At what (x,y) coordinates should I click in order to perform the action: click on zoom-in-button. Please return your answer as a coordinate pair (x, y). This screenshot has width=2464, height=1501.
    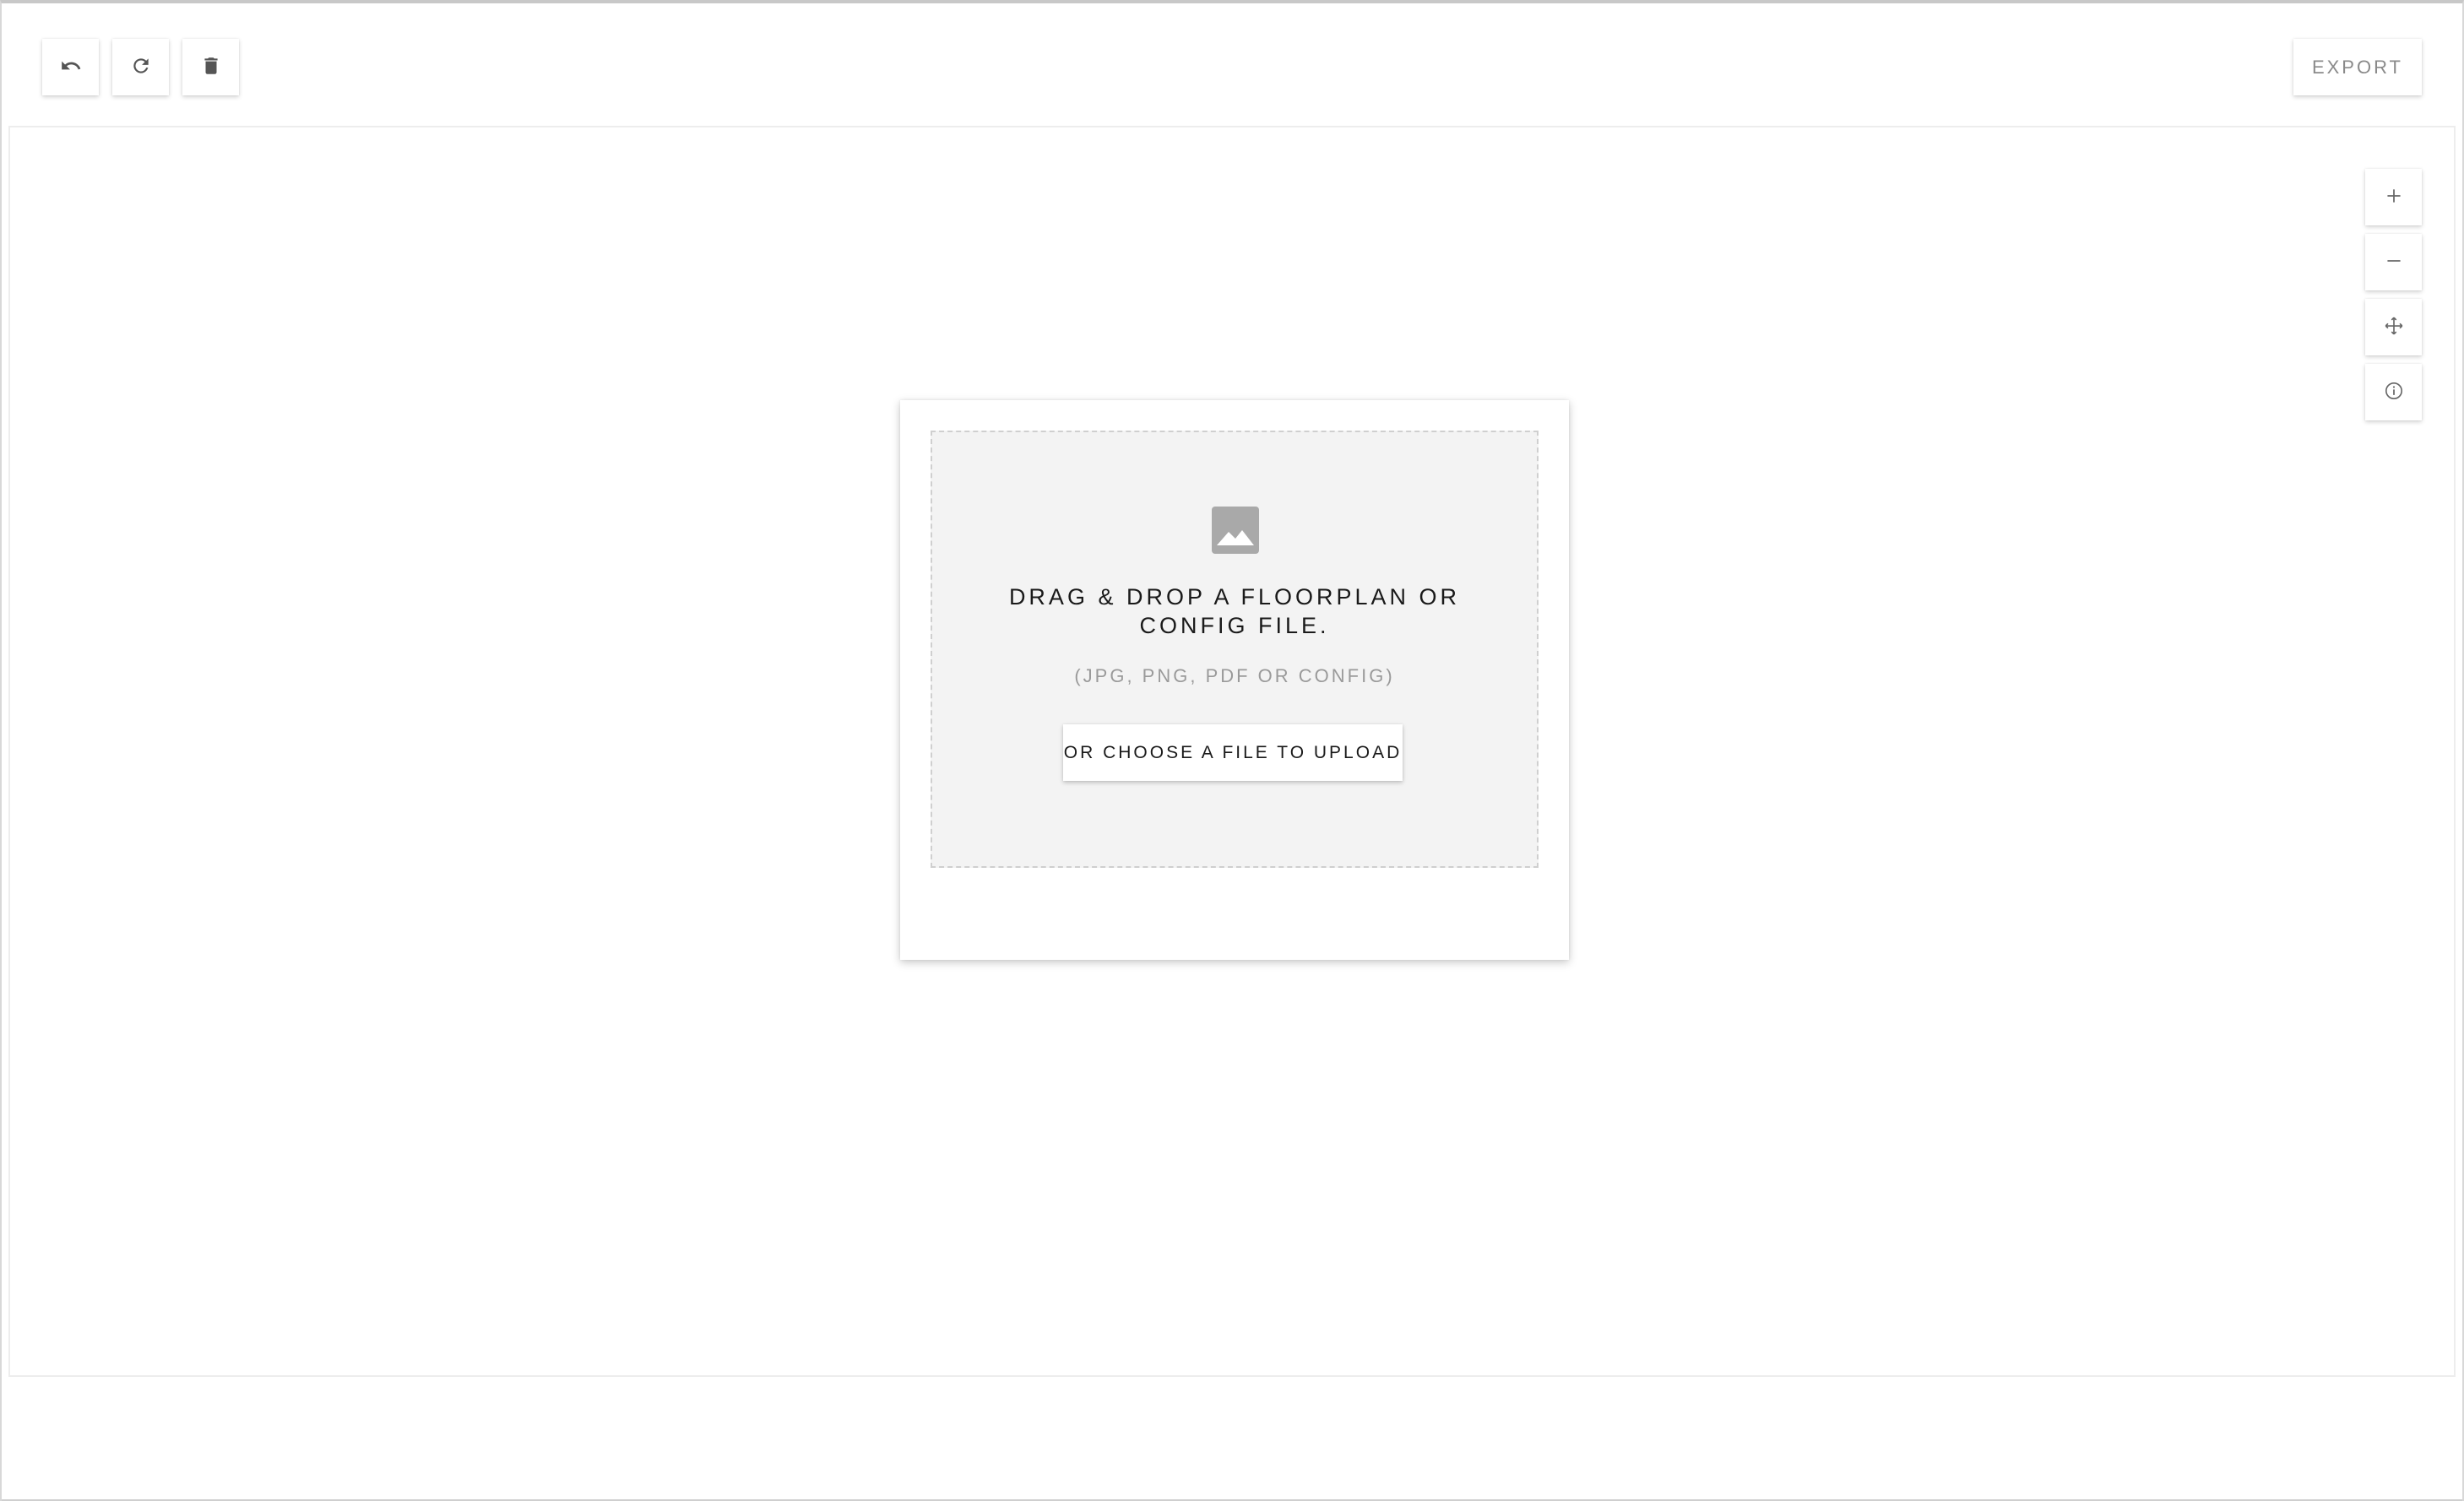
    Looking at the image, I should click on (2393, 197).